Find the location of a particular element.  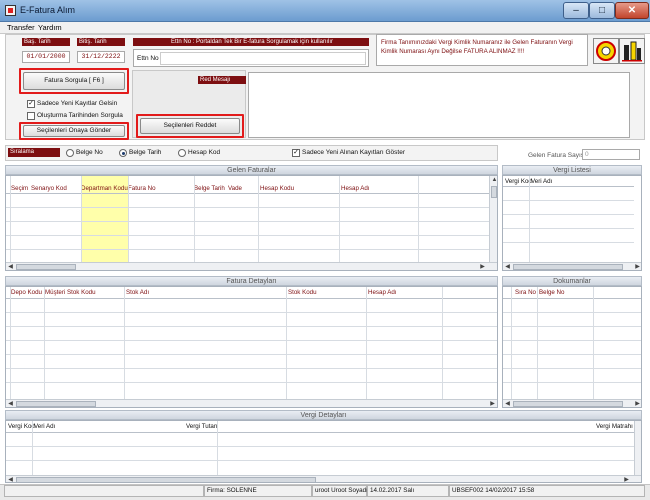

tax-list-col-code: Vergi Kod is located at coordinates (518, 181).